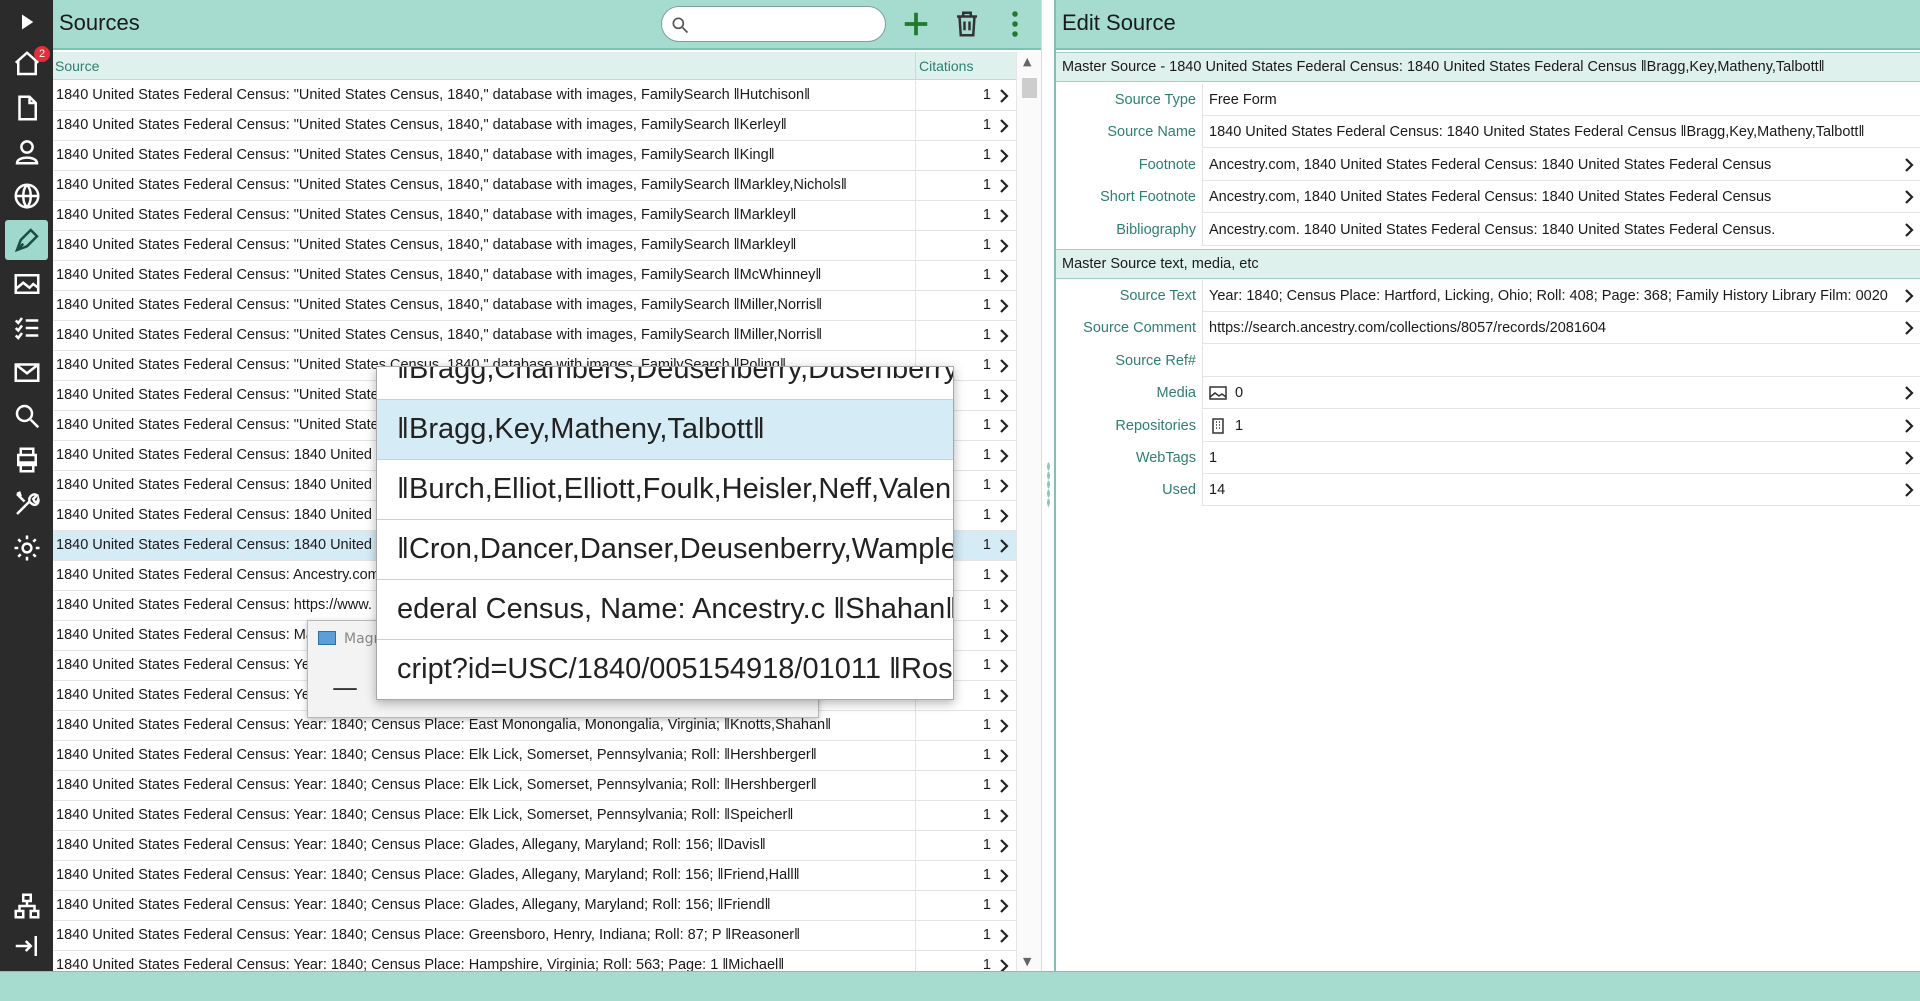 The width and height of the screenshot is (1920, 1001). I want to click on source-name-value: 1840 United States Federal Census, so click(1561, 132).